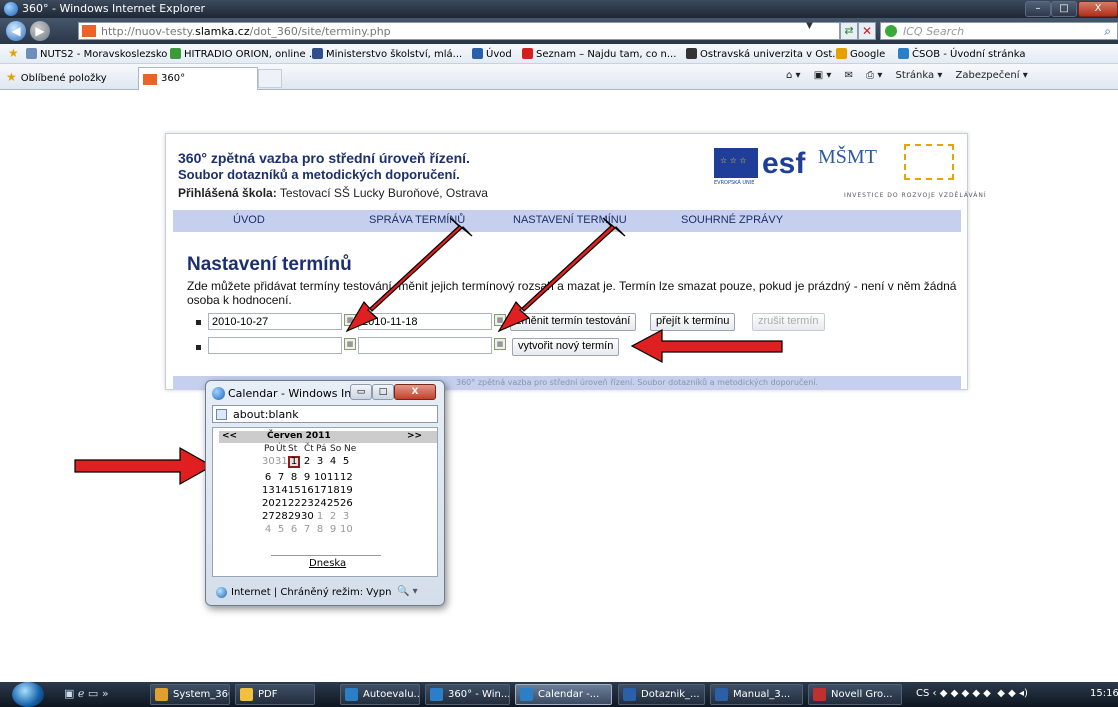 The image size is (1118, 707). Describe the element at coordinates (333, 478) in the screenshot. I see `calendar-day: 11` at that location.